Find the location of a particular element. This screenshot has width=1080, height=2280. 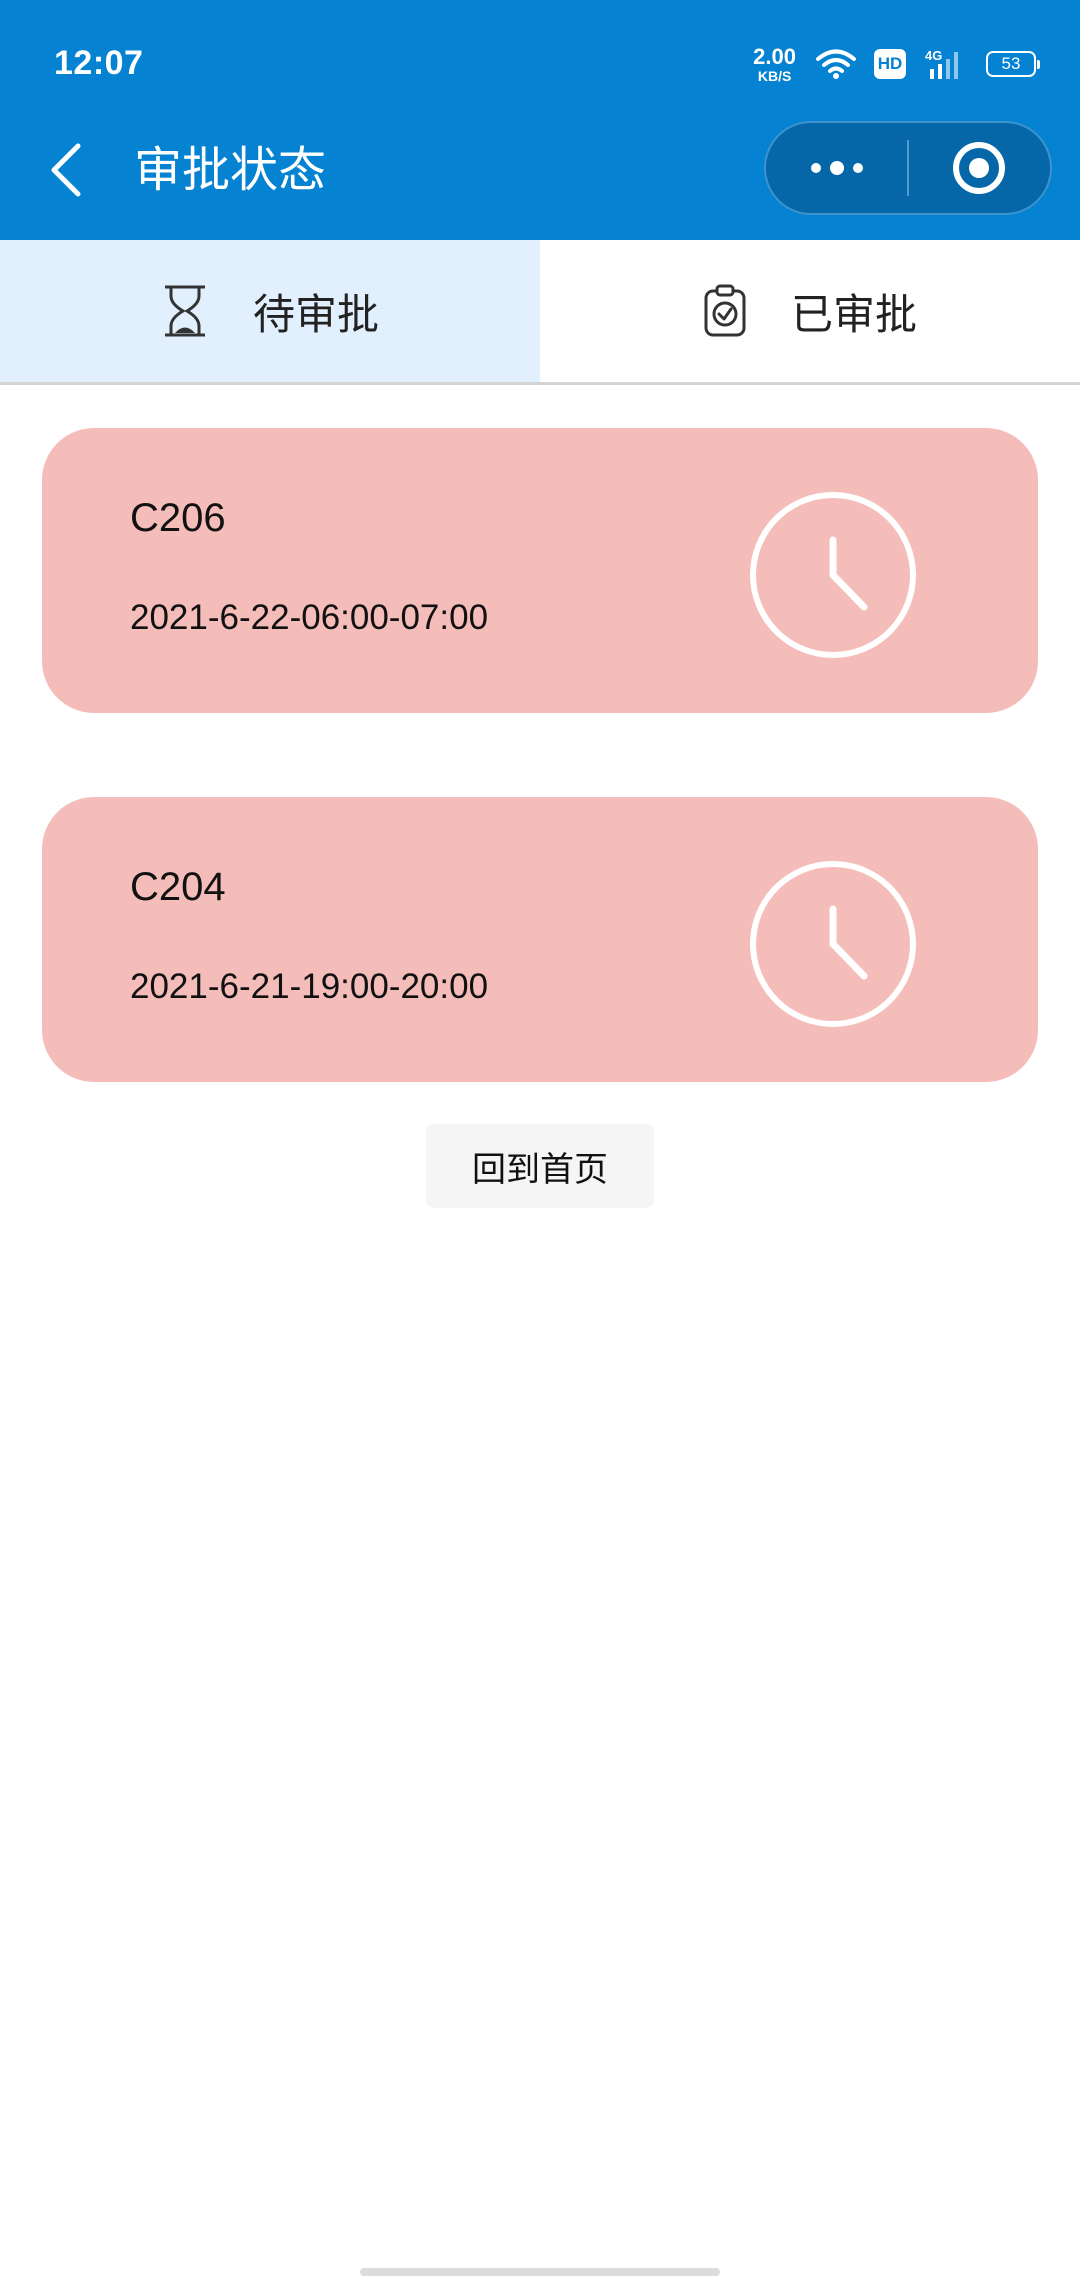

header: 12:07 2.00 KB/S HD 4G 53 审批状态 is located at coordinates (540, 120).